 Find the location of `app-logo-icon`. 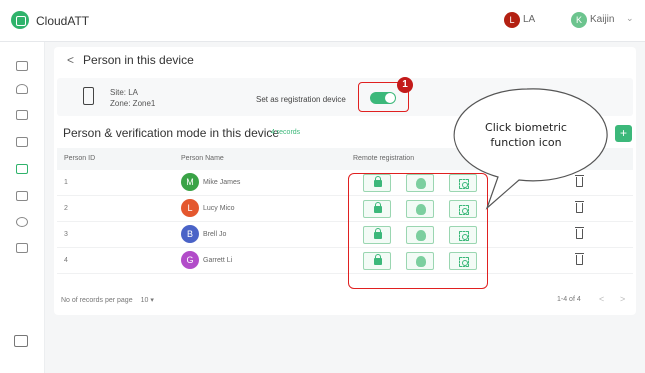

app-logo-icon is located at coordinates (20, 20).